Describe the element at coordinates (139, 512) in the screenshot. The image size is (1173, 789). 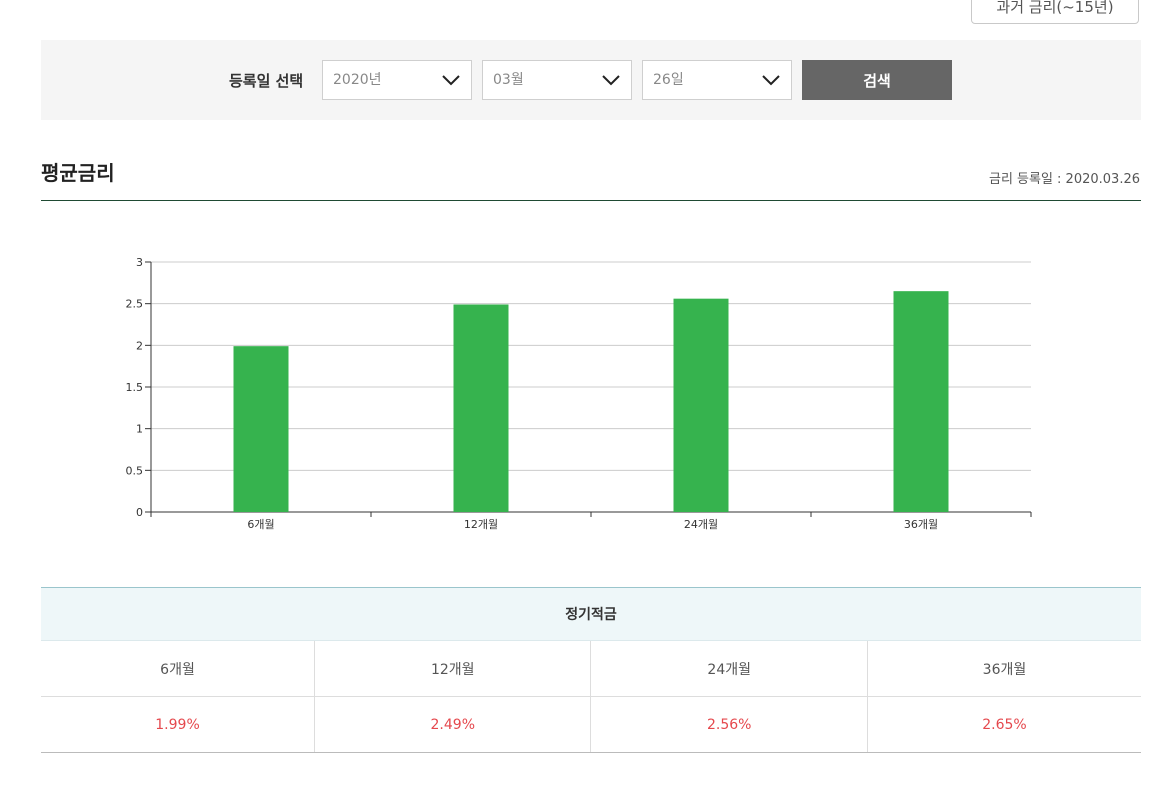
I see `y-tick-label: 0` at that location.